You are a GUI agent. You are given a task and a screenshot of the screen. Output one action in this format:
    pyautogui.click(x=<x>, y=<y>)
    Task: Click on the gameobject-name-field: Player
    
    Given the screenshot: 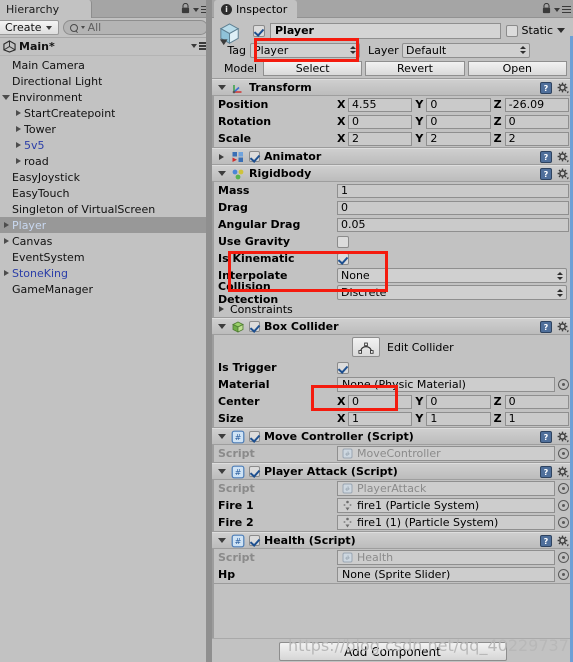 What is the action you would take?
    pyautogui.click(x=385, y=30)
    